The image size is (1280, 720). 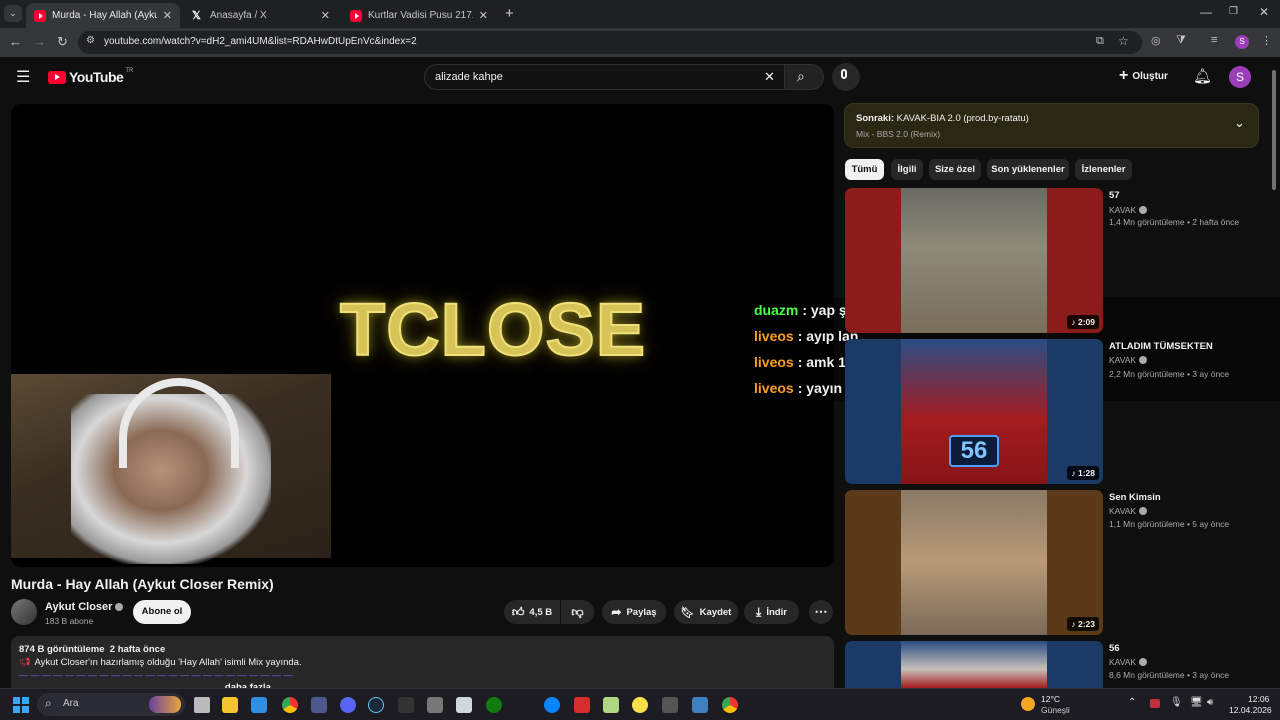 What do you see at coordinates (1169, 524) in the screenshot?
I see `related-meta: 1,1 Mn görüntüleme • 5 ay önce` at bounding box center [1169, 524].